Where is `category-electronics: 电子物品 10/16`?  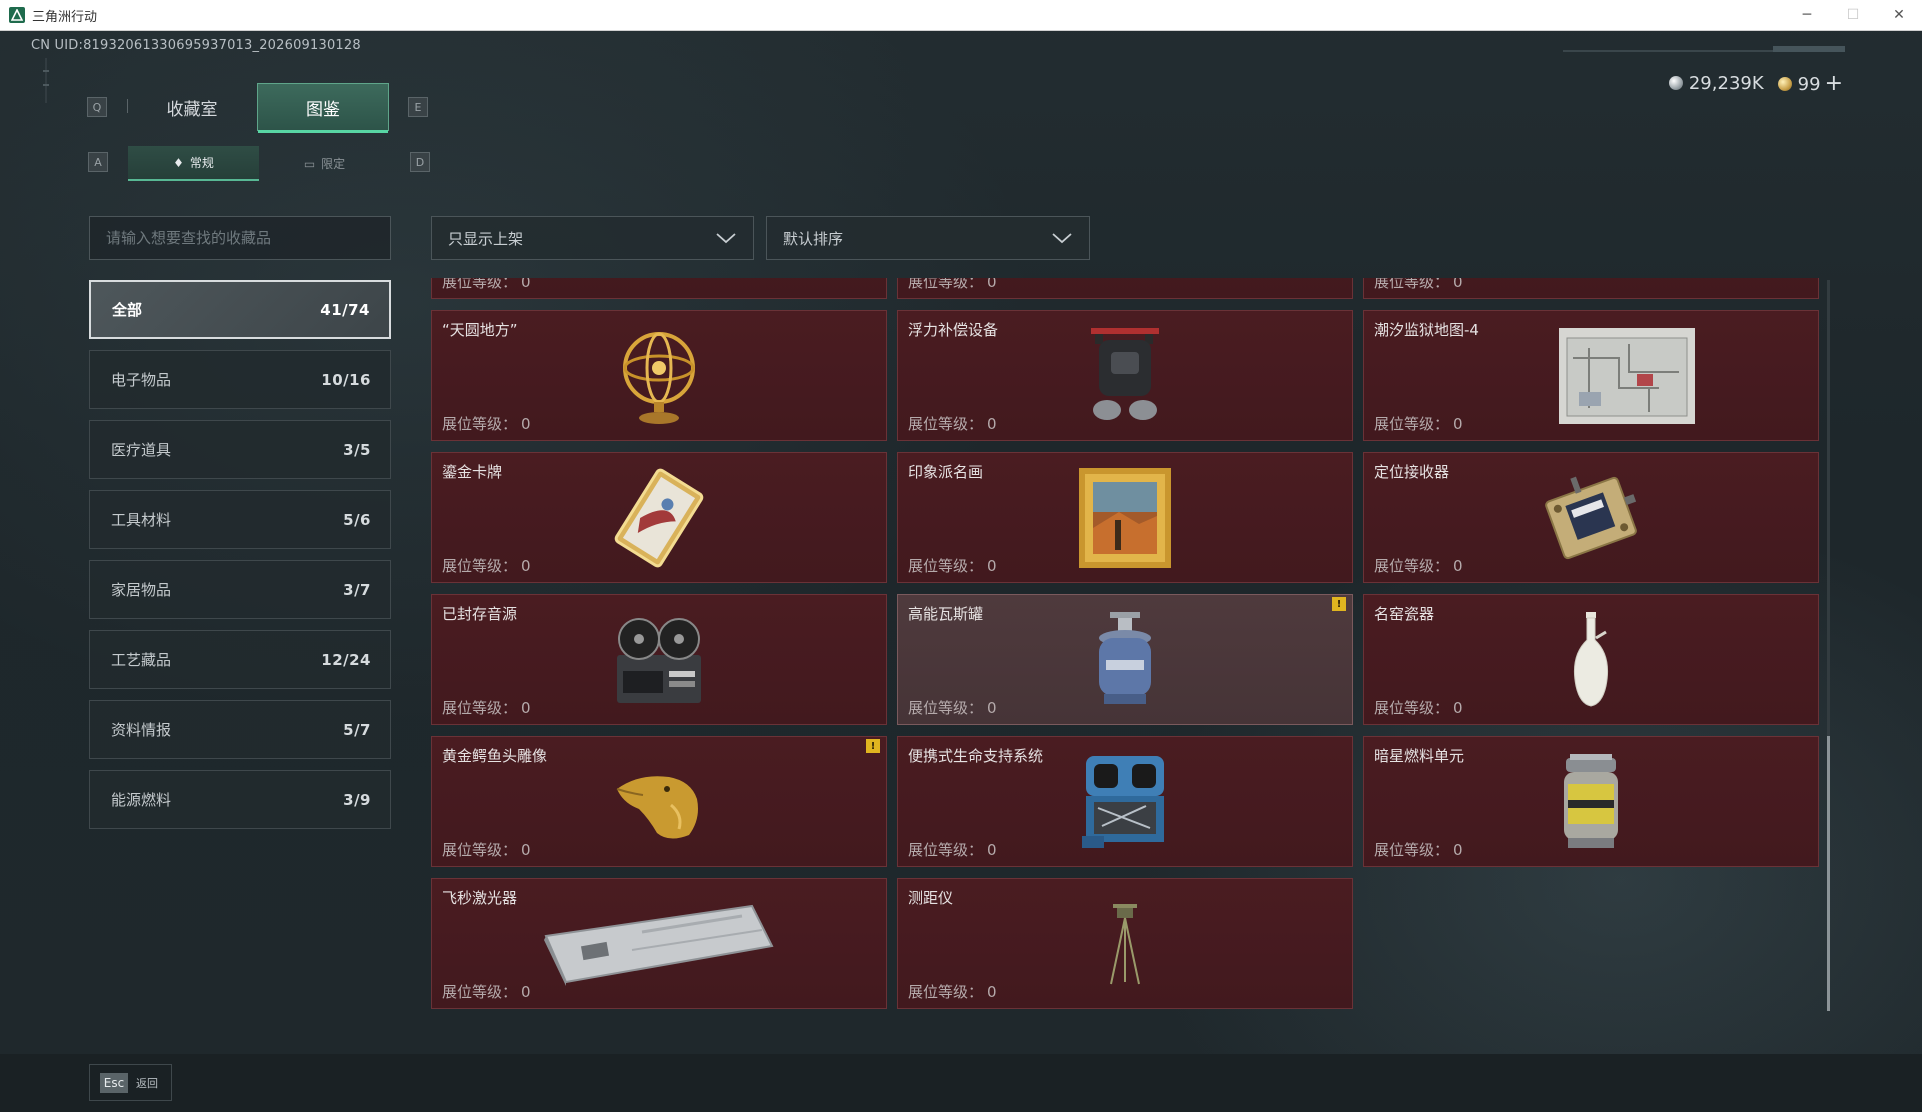
category-electronics: 电子物品 10/16 is located at coordinates (240, 379).